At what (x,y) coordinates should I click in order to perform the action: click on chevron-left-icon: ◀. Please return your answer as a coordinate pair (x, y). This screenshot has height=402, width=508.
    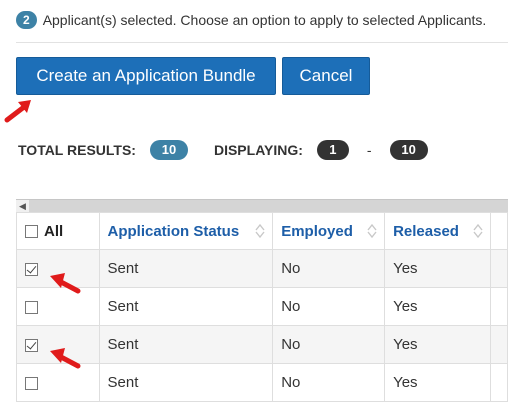
    Looking at the image, I should click on (22, 206).